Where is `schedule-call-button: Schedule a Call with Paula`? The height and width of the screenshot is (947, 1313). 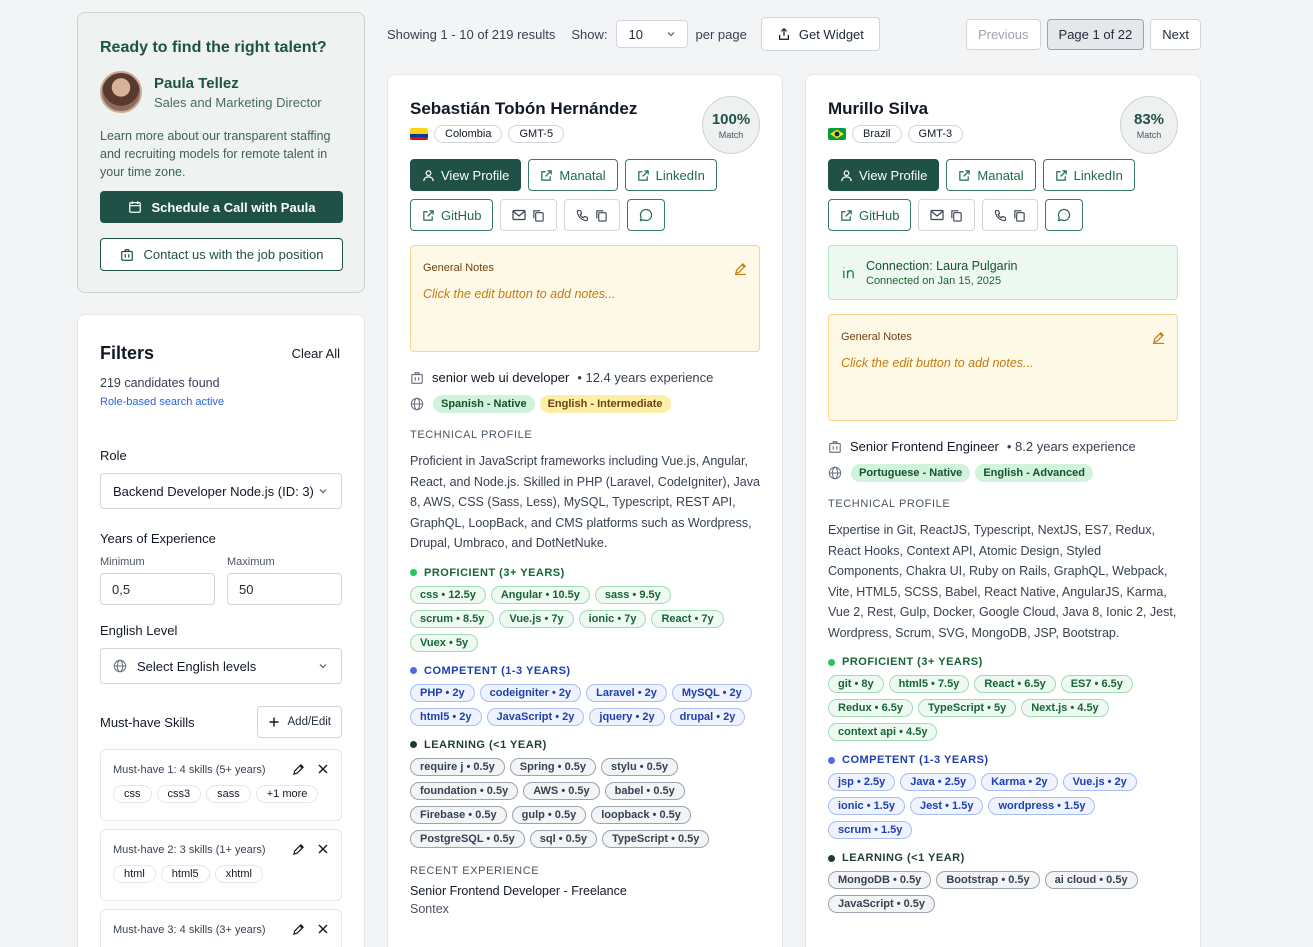 schedule-call-button: Schedule a Call with Paula is located at coordinates (221, 207).